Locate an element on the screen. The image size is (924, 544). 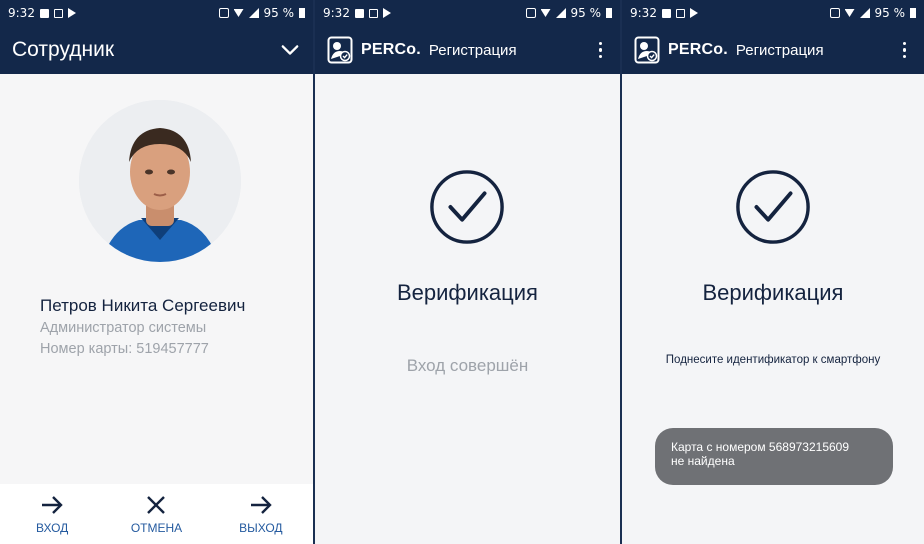
chevron-down-icon is located at coordinates (290, 50).